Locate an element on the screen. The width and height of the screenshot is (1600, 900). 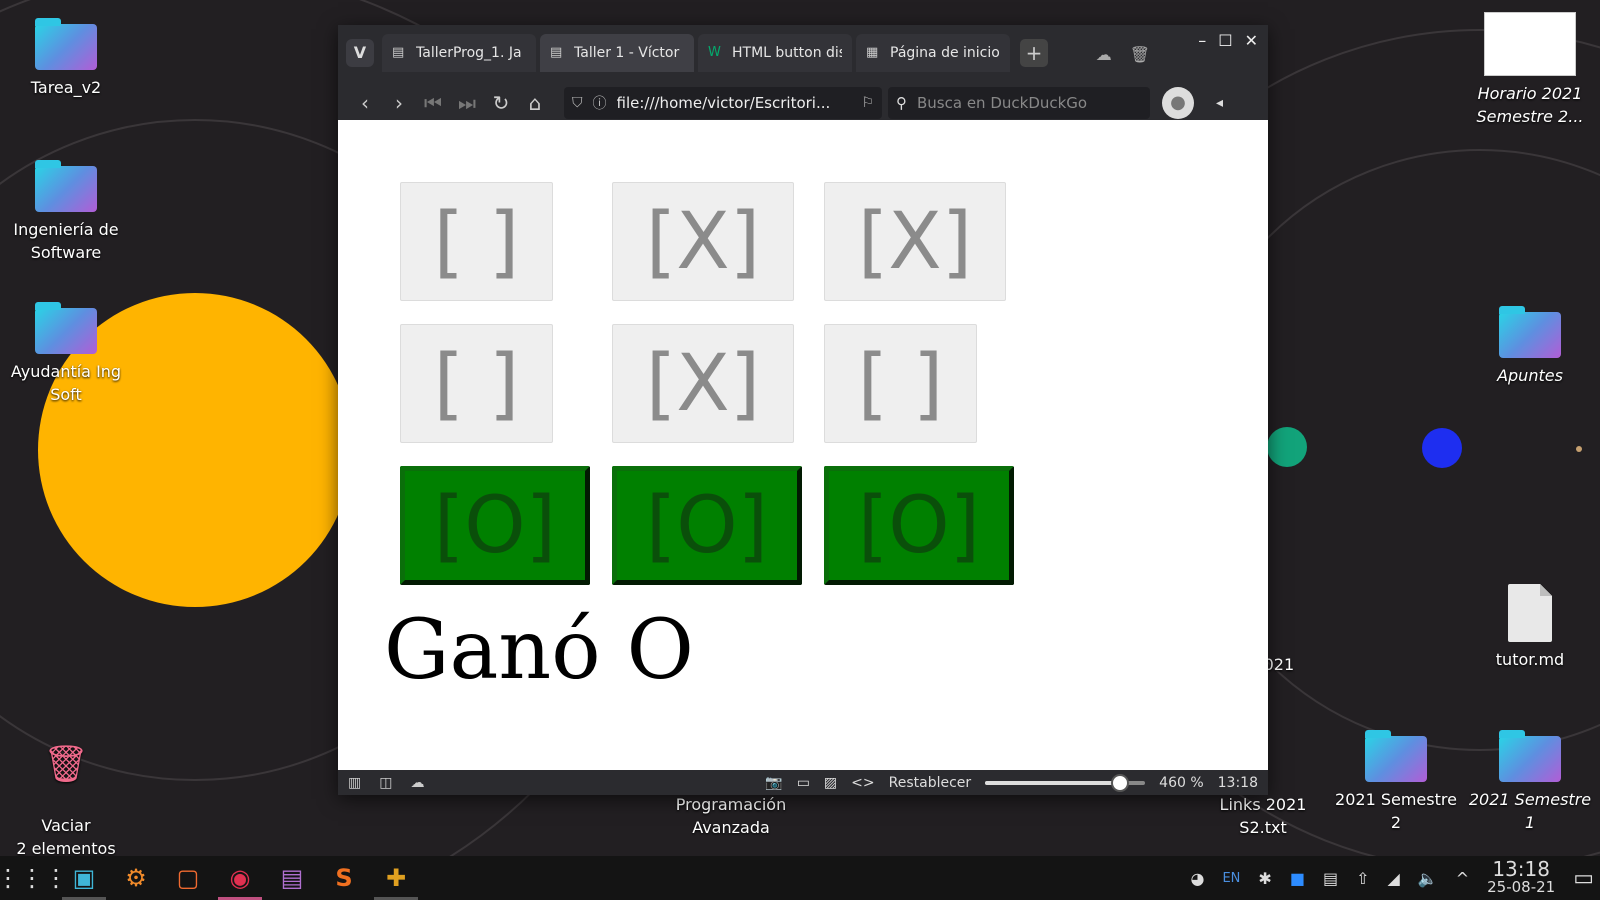
desktop-icon-label: Ingeniería de Software is located at coordinates (66, 241).